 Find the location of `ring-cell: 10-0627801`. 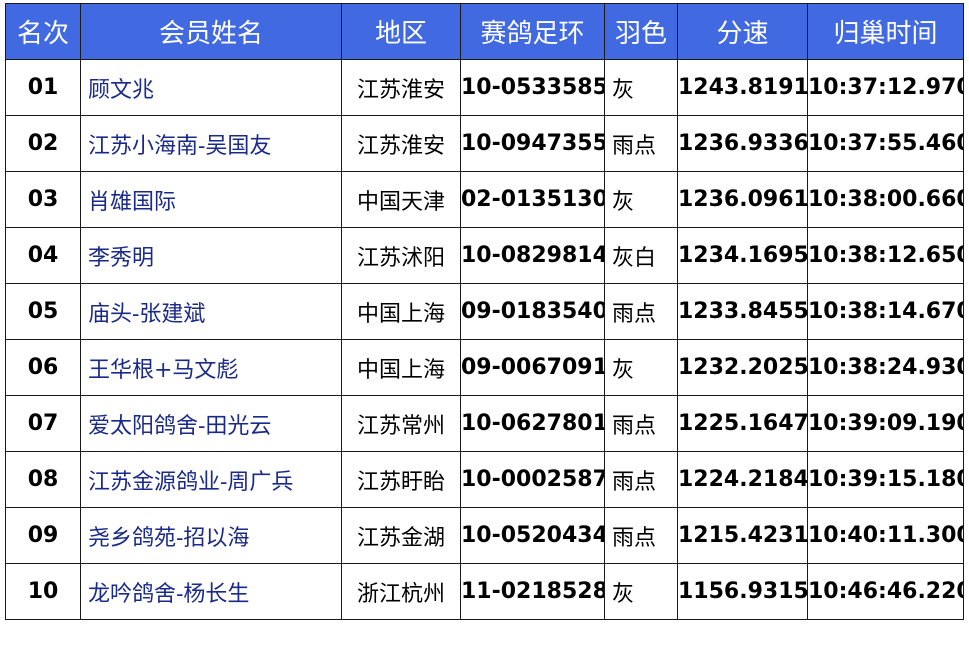

ring-cell: 10-0627801 is located at coordinates (532, 423).